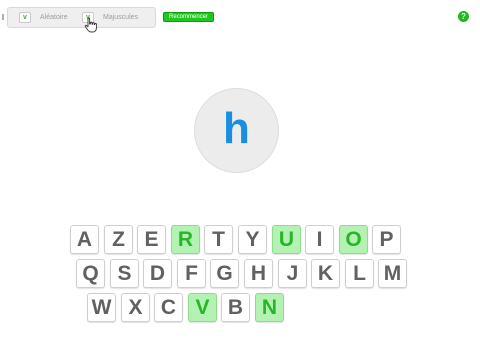 This screenshot has height=360, width=480. I want to click on options-panel: v Aléatoire v Majuscules, so click(81, 17).